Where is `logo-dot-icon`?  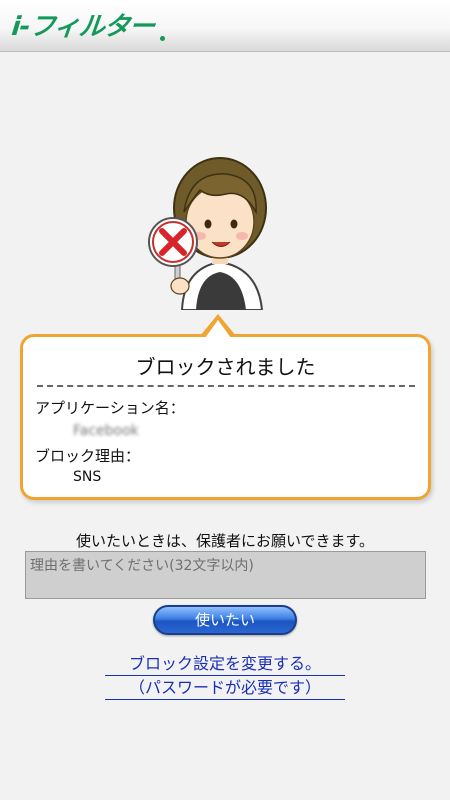 logo-dot-icon is located at coordinates (162, 38).